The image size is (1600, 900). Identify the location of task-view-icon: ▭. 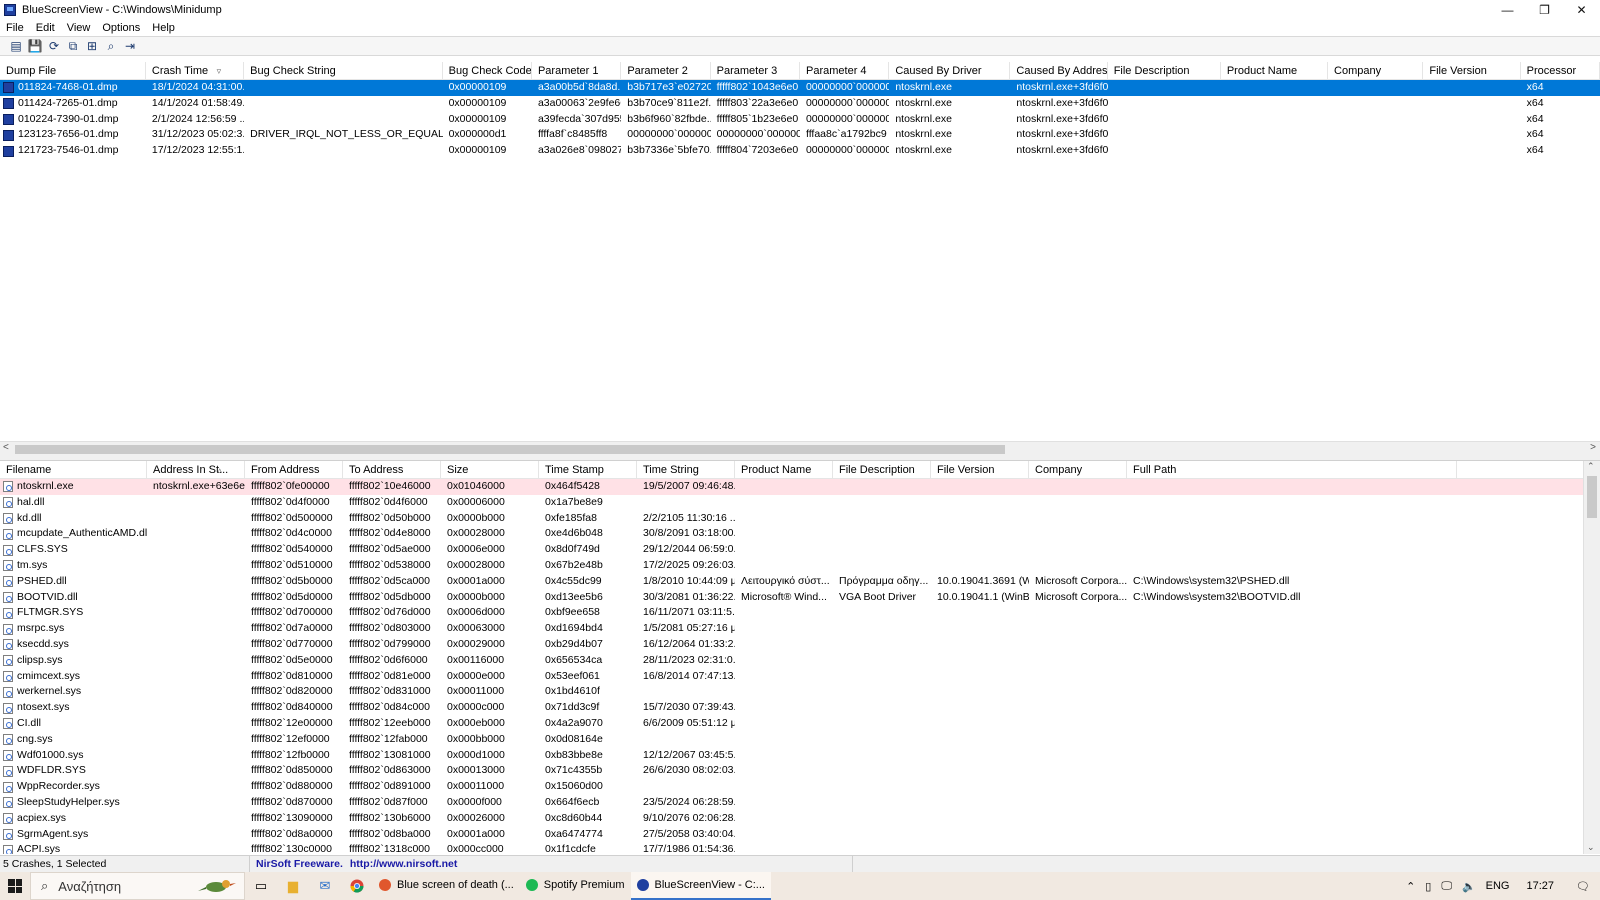
(261, 886).